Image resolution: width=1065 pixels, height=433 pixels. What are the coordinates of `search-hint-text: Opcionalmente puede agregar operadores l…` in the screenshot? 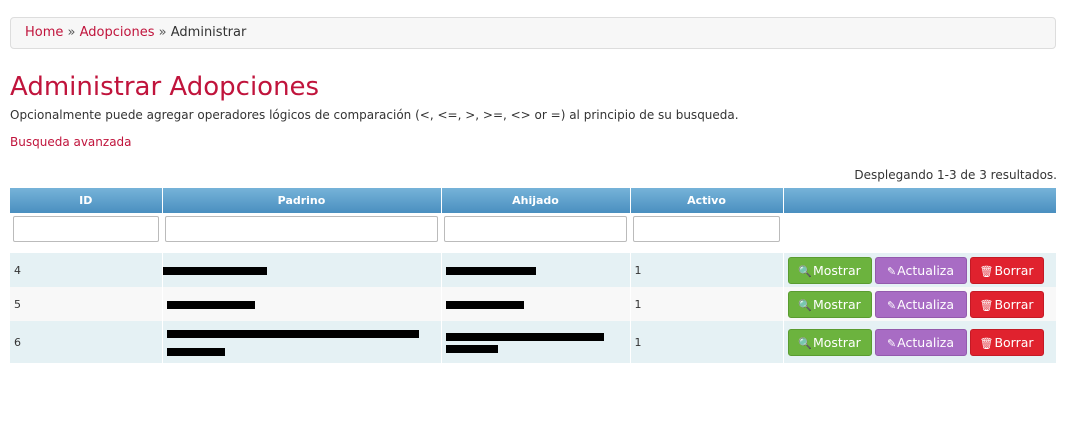 It's located at (374, 115).